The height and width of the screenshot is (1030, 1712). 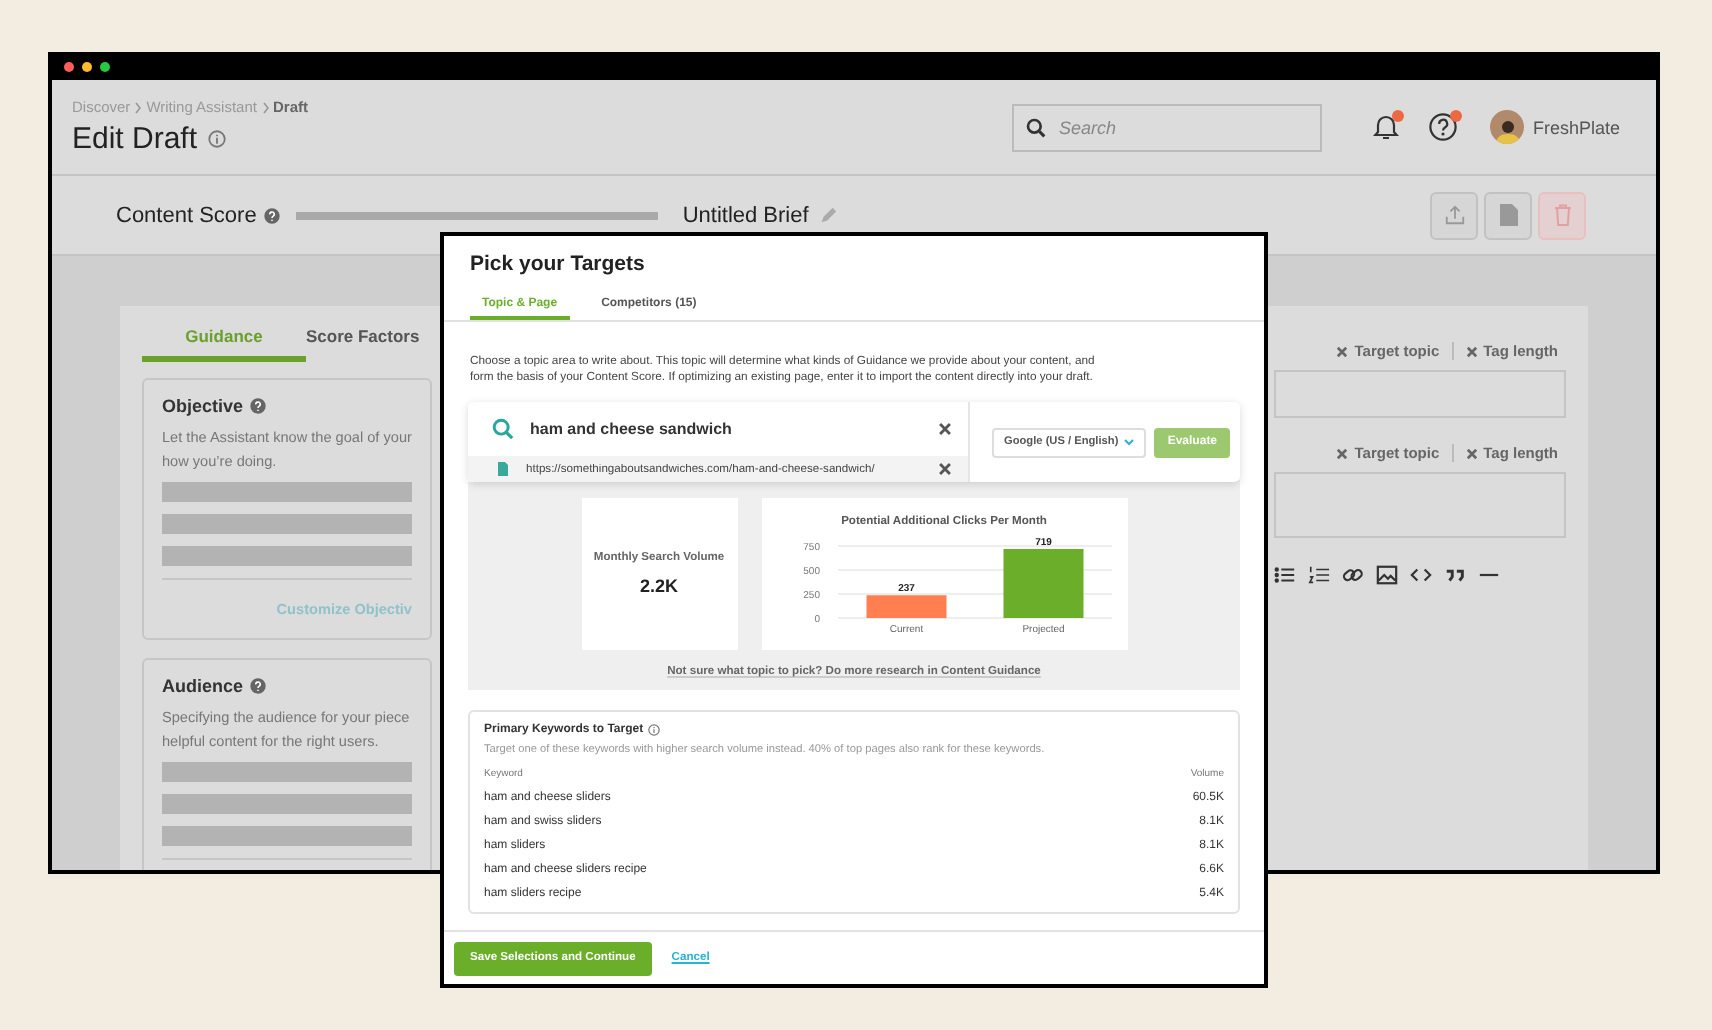 What do you see at coordinates (658, 586) in the screenshot?
I see `stat-value: 2.2K` at bounding box center [658, 586].